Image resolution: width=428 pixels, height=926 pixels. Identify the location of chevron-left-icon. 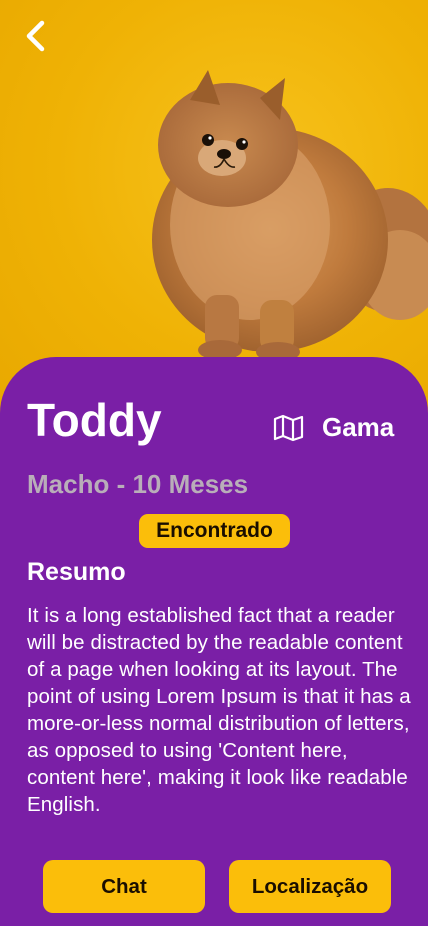
(35, 36).